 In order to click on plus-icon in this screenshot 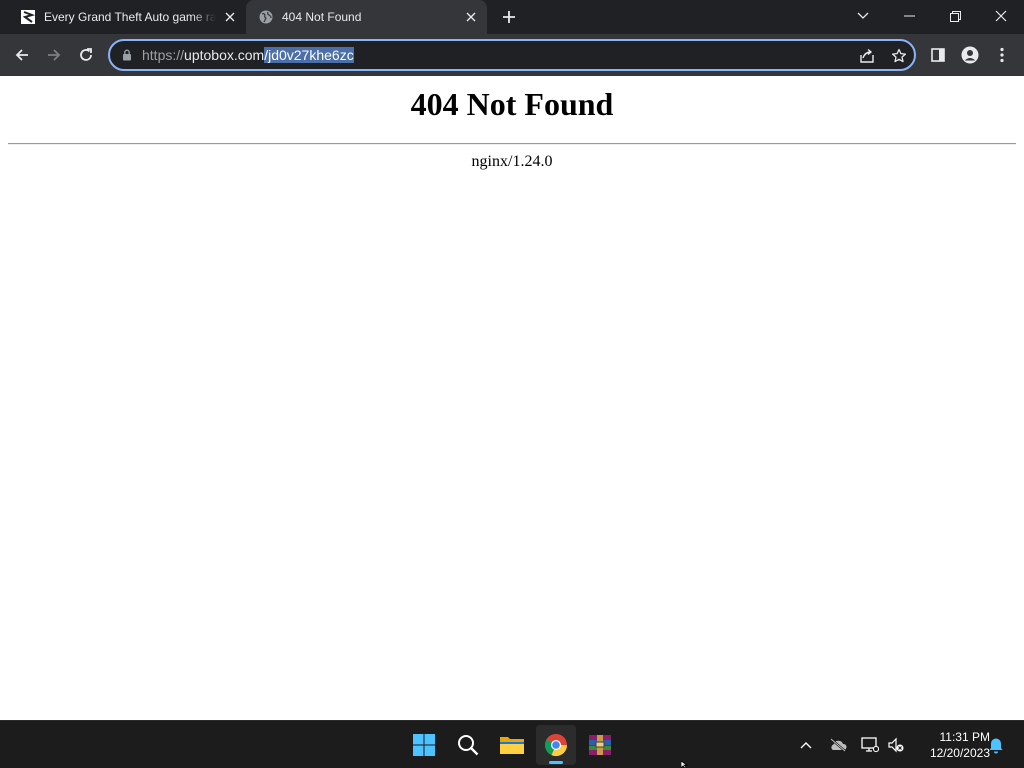, I will do `click(509, 17)`.